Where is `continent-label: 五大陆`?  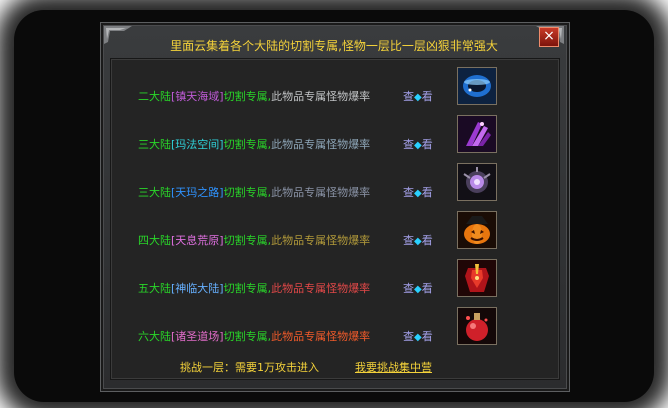 continent-label: 五大陆 is located at coordinates (154, 288).